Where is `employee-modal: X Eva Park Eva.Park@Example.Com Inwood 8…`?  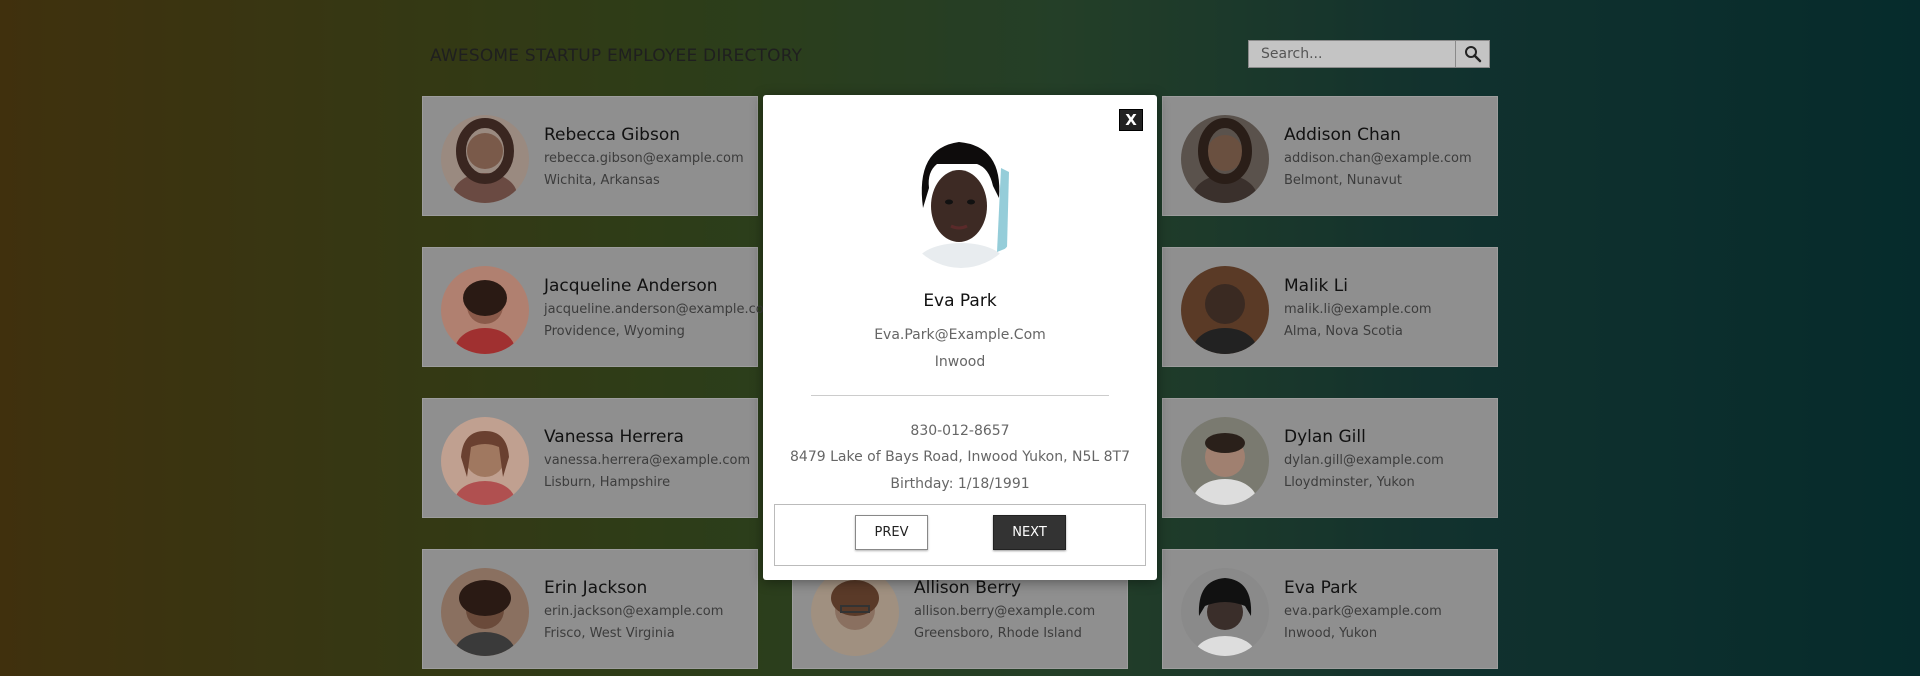 employee-modal: X Eva Park Eva.Park@Example.Com Inwood 8… is located at coordinates (960, 337).